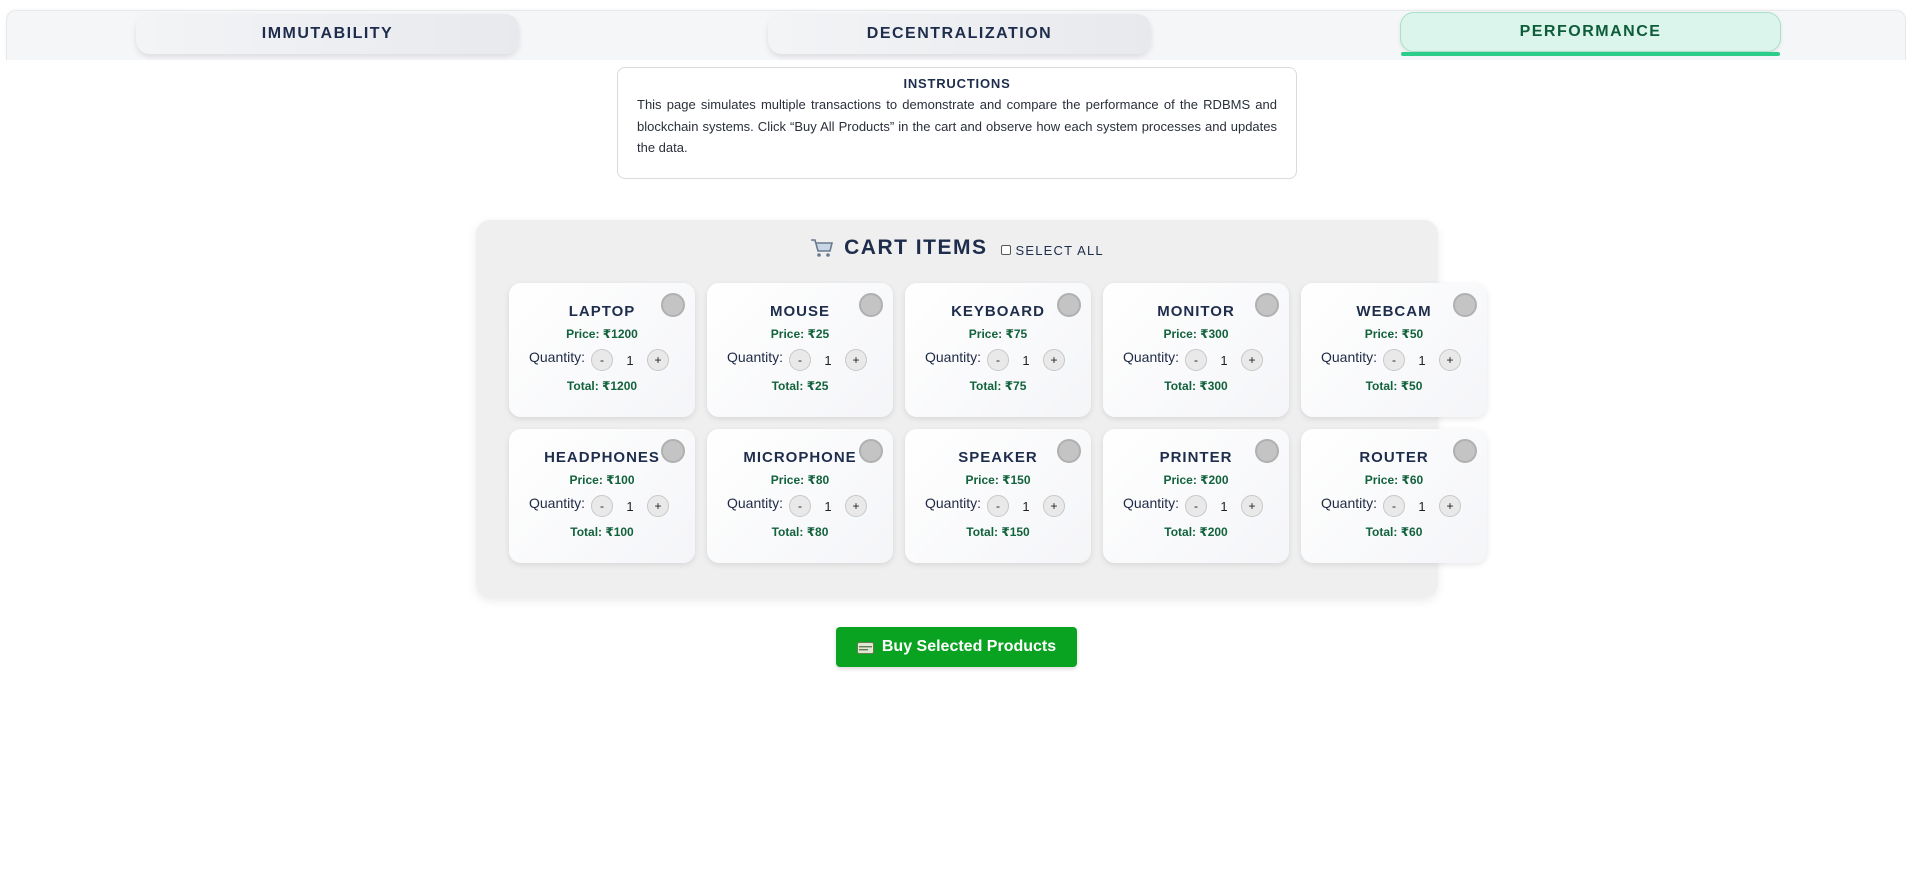 Image resolution: width=1906 pixels, height=883 pixels. Describe the element at coordinates (1196, 311) in the screenshot. I see `product-name: MONITOR` at that location.